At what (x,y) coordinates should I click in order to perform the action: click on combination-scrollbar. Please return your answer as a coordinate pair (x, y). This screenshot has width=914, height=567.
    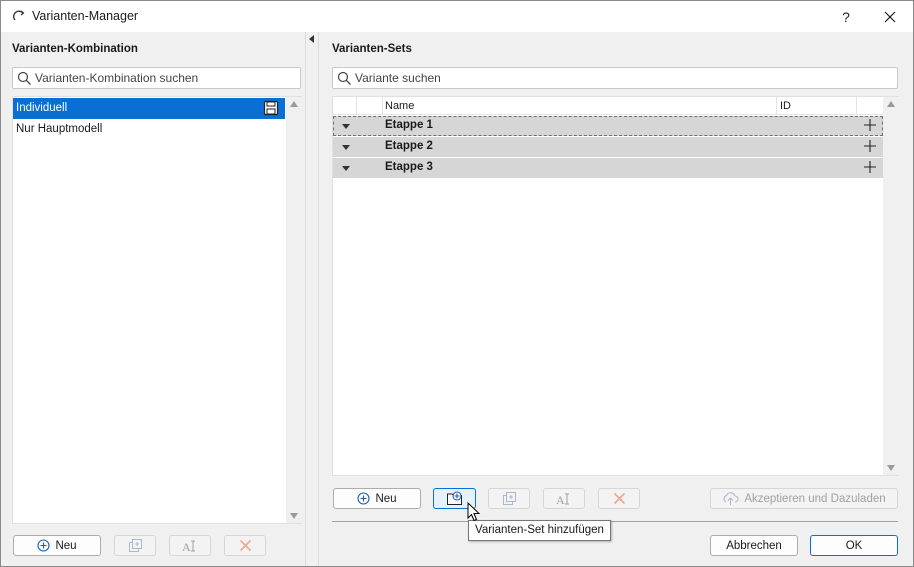
    Looking at the image, I should click on (294, 310).